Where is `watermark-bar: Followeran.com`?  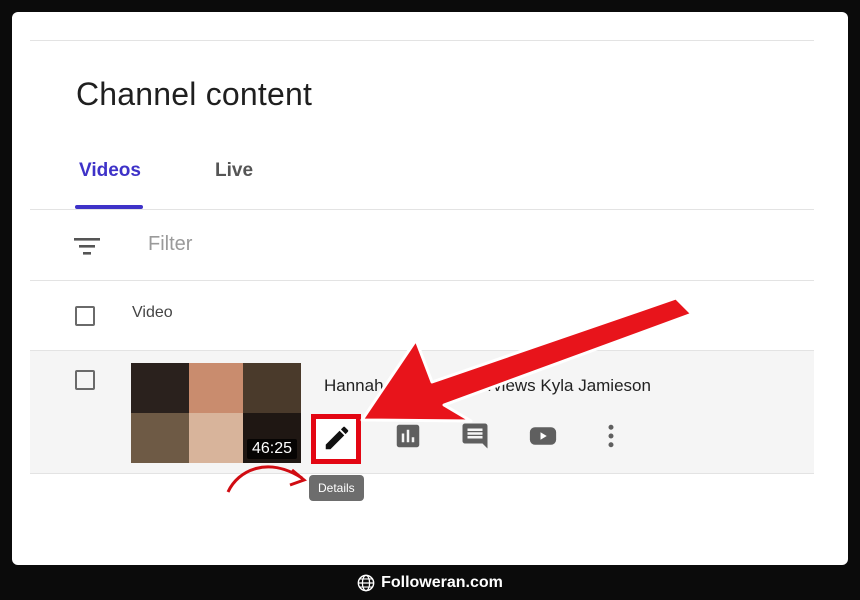
watermark-bar: Followeran.com is located at coordinates (430, 582).